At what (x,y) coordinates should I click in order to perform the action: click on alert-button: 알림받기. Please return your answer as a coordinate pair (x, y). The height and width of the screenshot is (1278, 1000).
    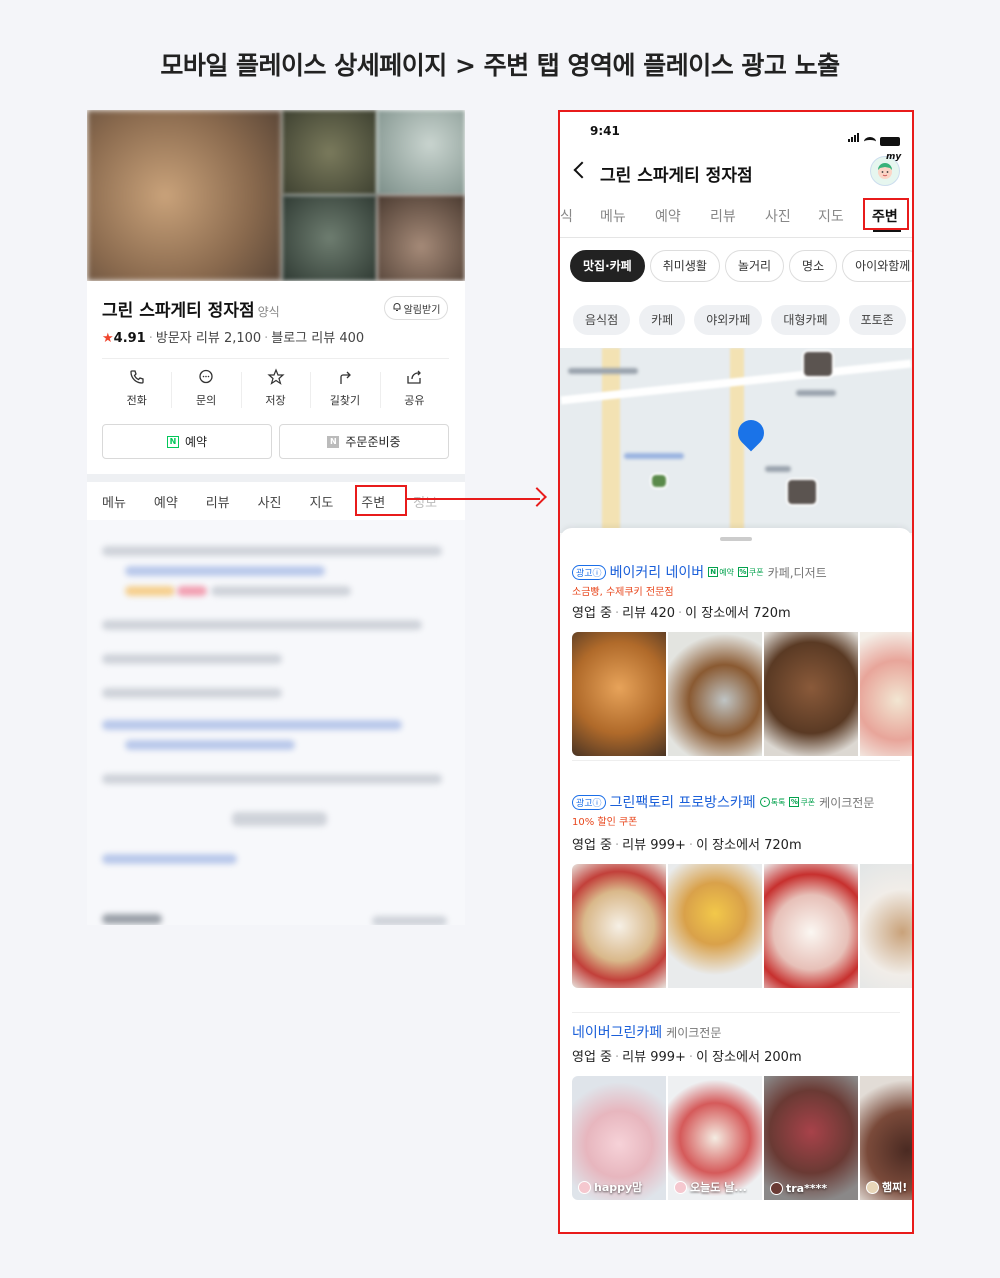
    Looking at the image, I should click on (416, 308).